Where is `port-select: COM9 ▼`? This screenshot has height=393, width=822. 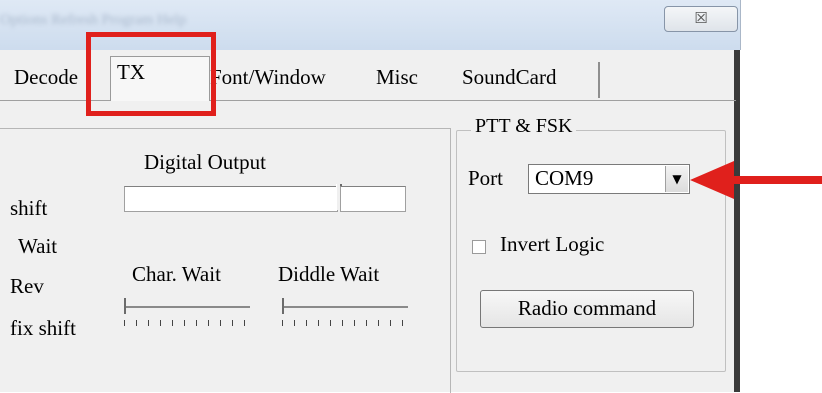
port-select: COM9 ▼ is located at coordinates (609, 179).